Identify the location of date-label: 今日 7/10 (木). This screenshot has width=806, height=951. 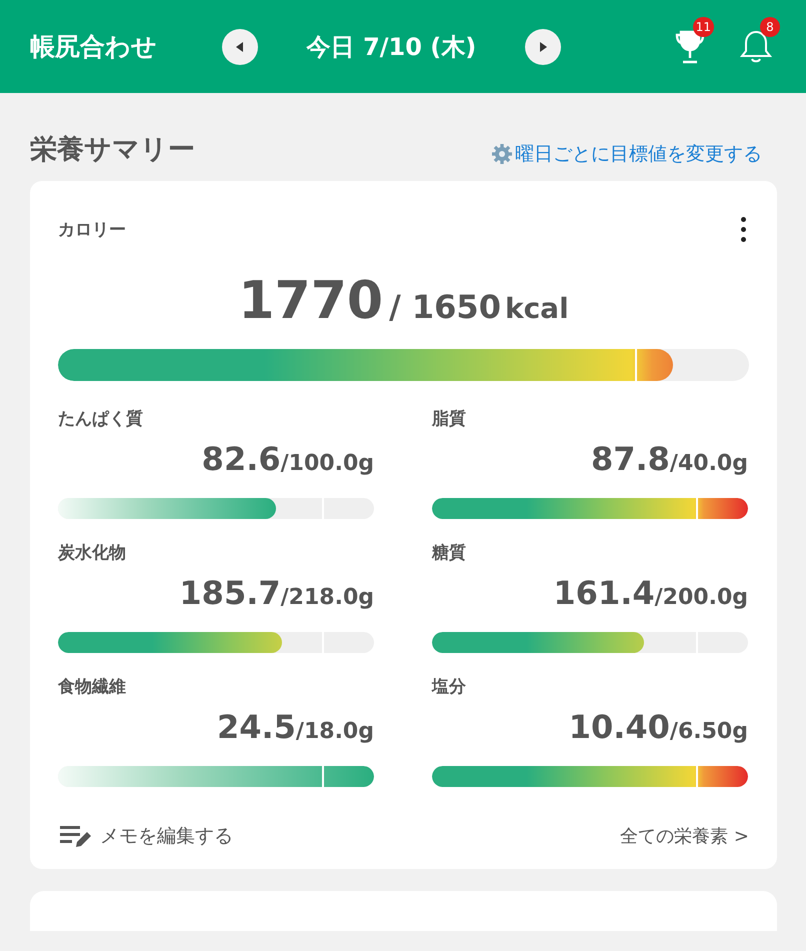
(391, 47).